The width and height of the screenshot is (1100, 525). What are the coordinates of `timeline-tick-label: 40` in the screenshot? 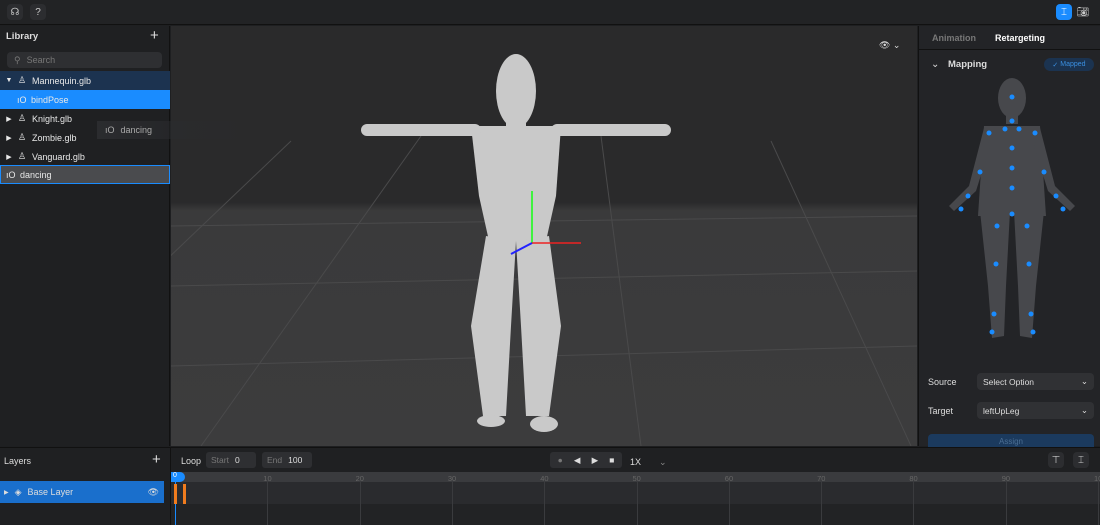 It's located at (544, 478).